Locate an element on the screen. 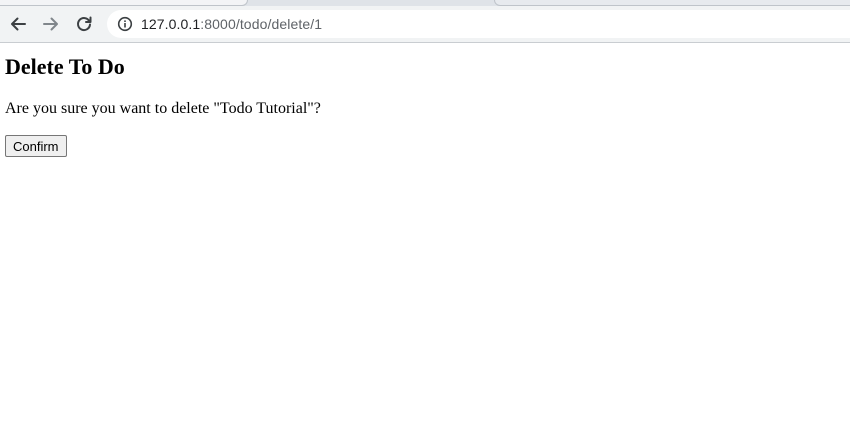 The width and height of the screenshot is (850, 434). arrow-right-icon is located at coordinates (50, 24).